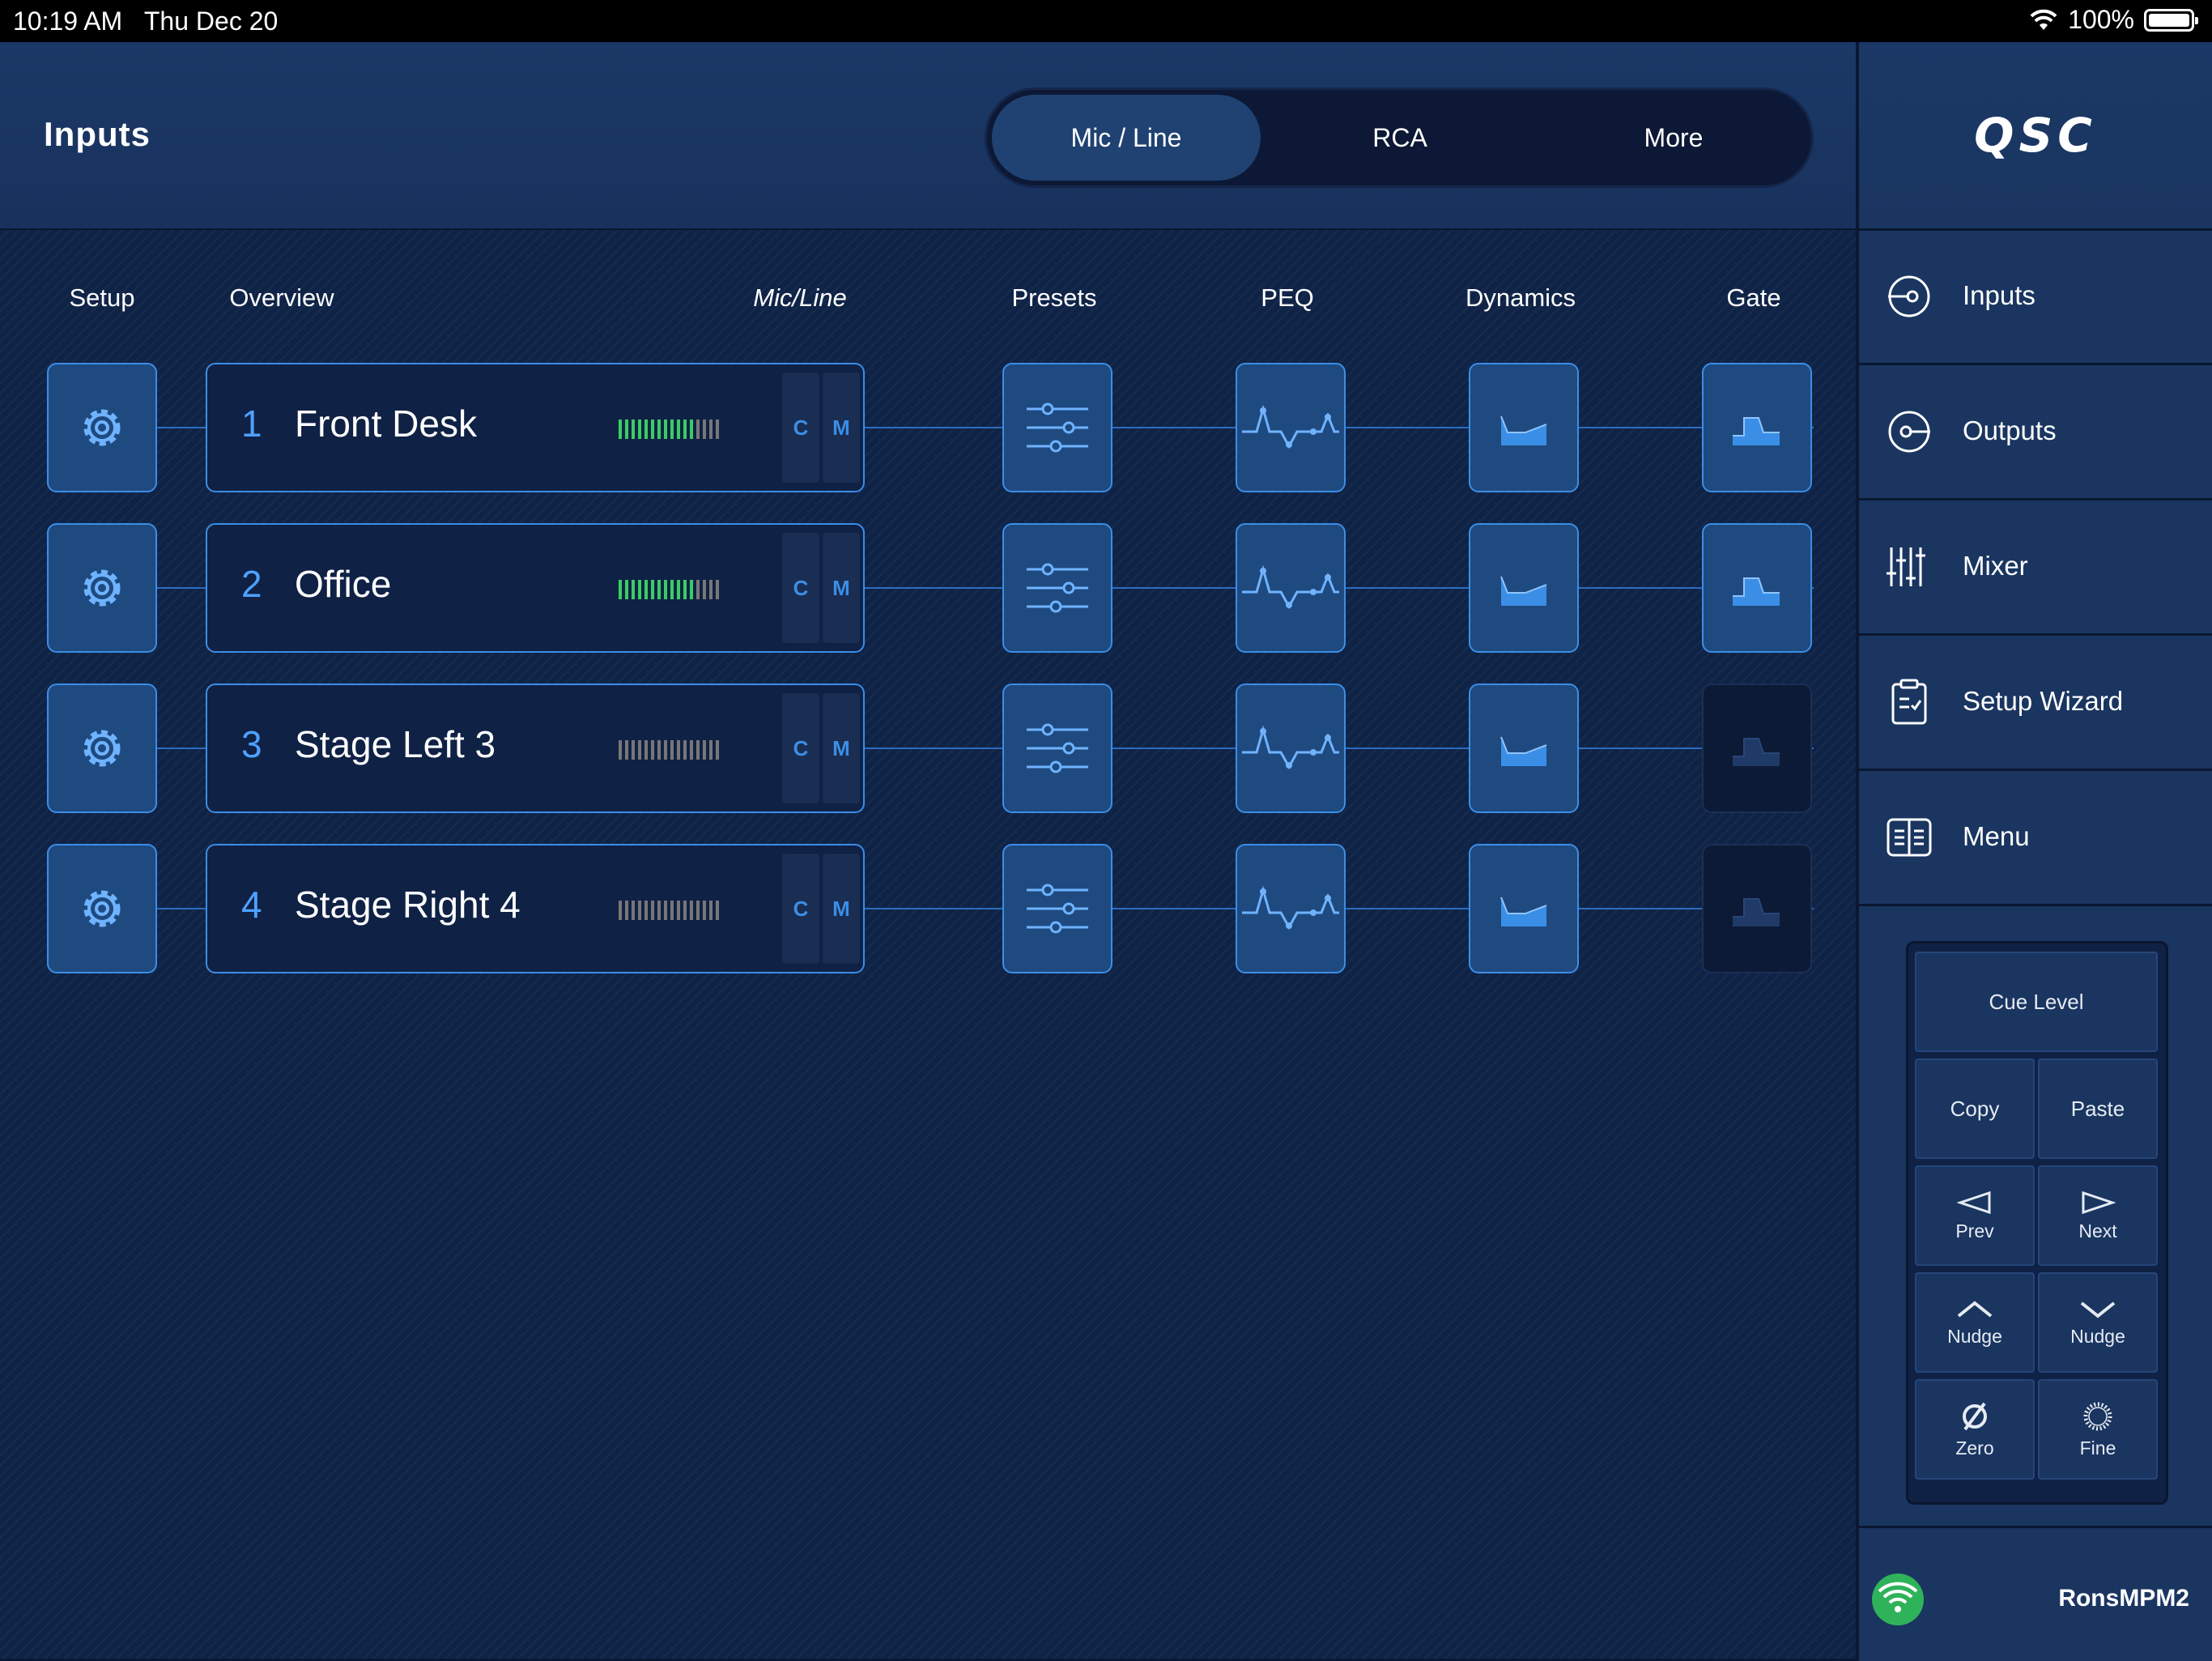 The width and height of the screenshot is (2212, 1661). What do you see at coordinates (2171, 20) in the screenshot?
I see `battery-icon` at bounding box center [2171, 20].